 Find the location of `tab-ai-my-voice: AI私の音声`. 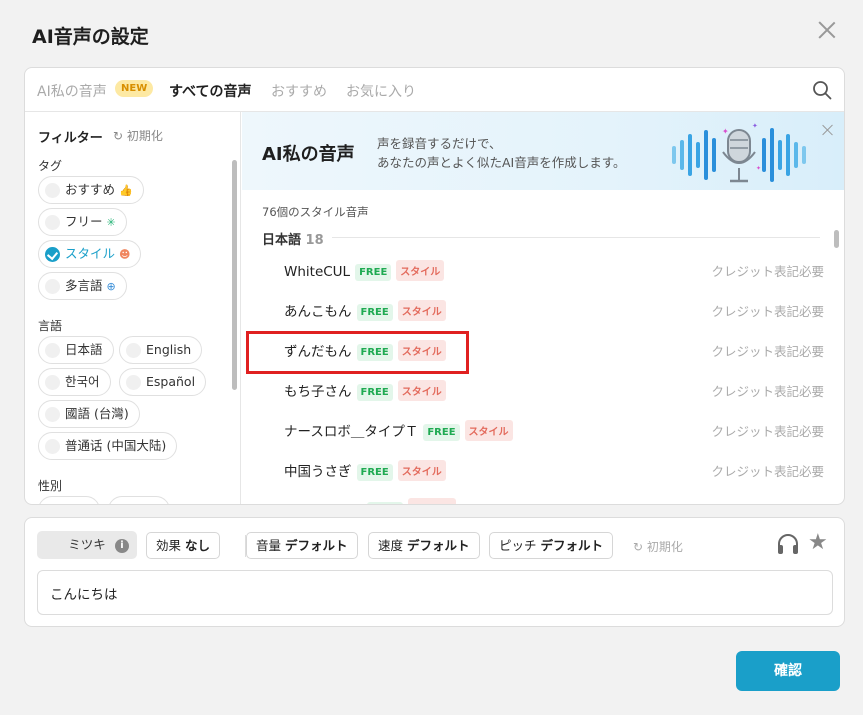

tab-ai-my-voice: AI私の音声 is located at coordinates (72, 91).